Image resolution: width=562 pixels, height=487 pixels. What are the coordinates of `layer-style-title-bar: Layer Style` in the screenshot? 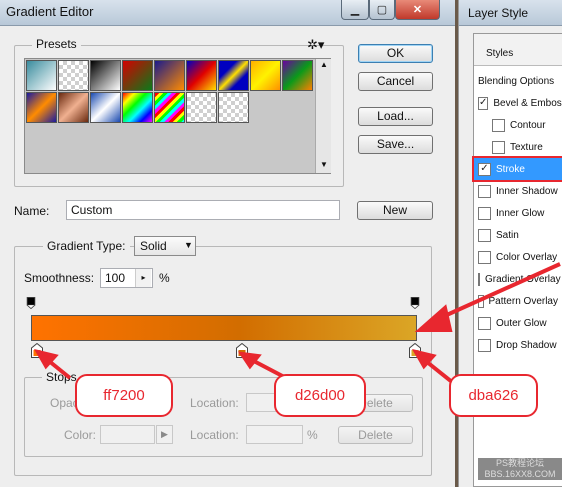 It's located at (510, 13).